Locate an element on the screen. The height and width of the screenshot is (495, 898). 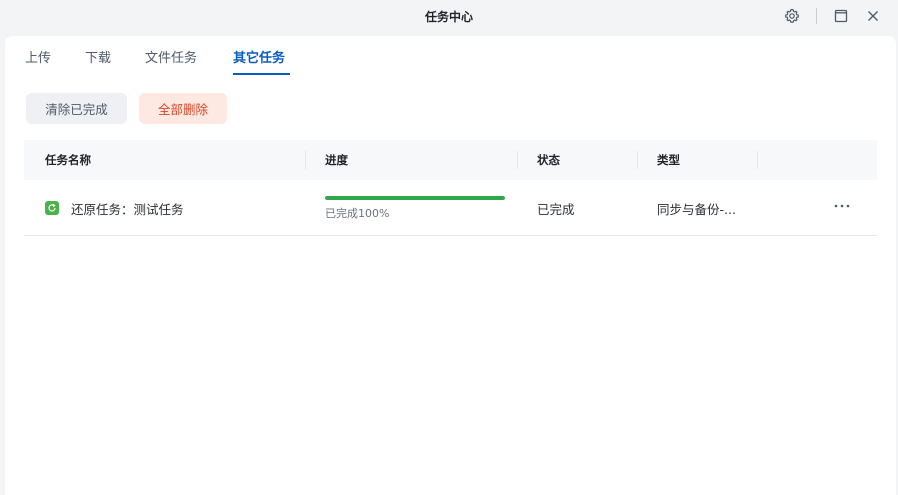
column-header-task-name: 任务名称 is located at coordinates (68, 160).